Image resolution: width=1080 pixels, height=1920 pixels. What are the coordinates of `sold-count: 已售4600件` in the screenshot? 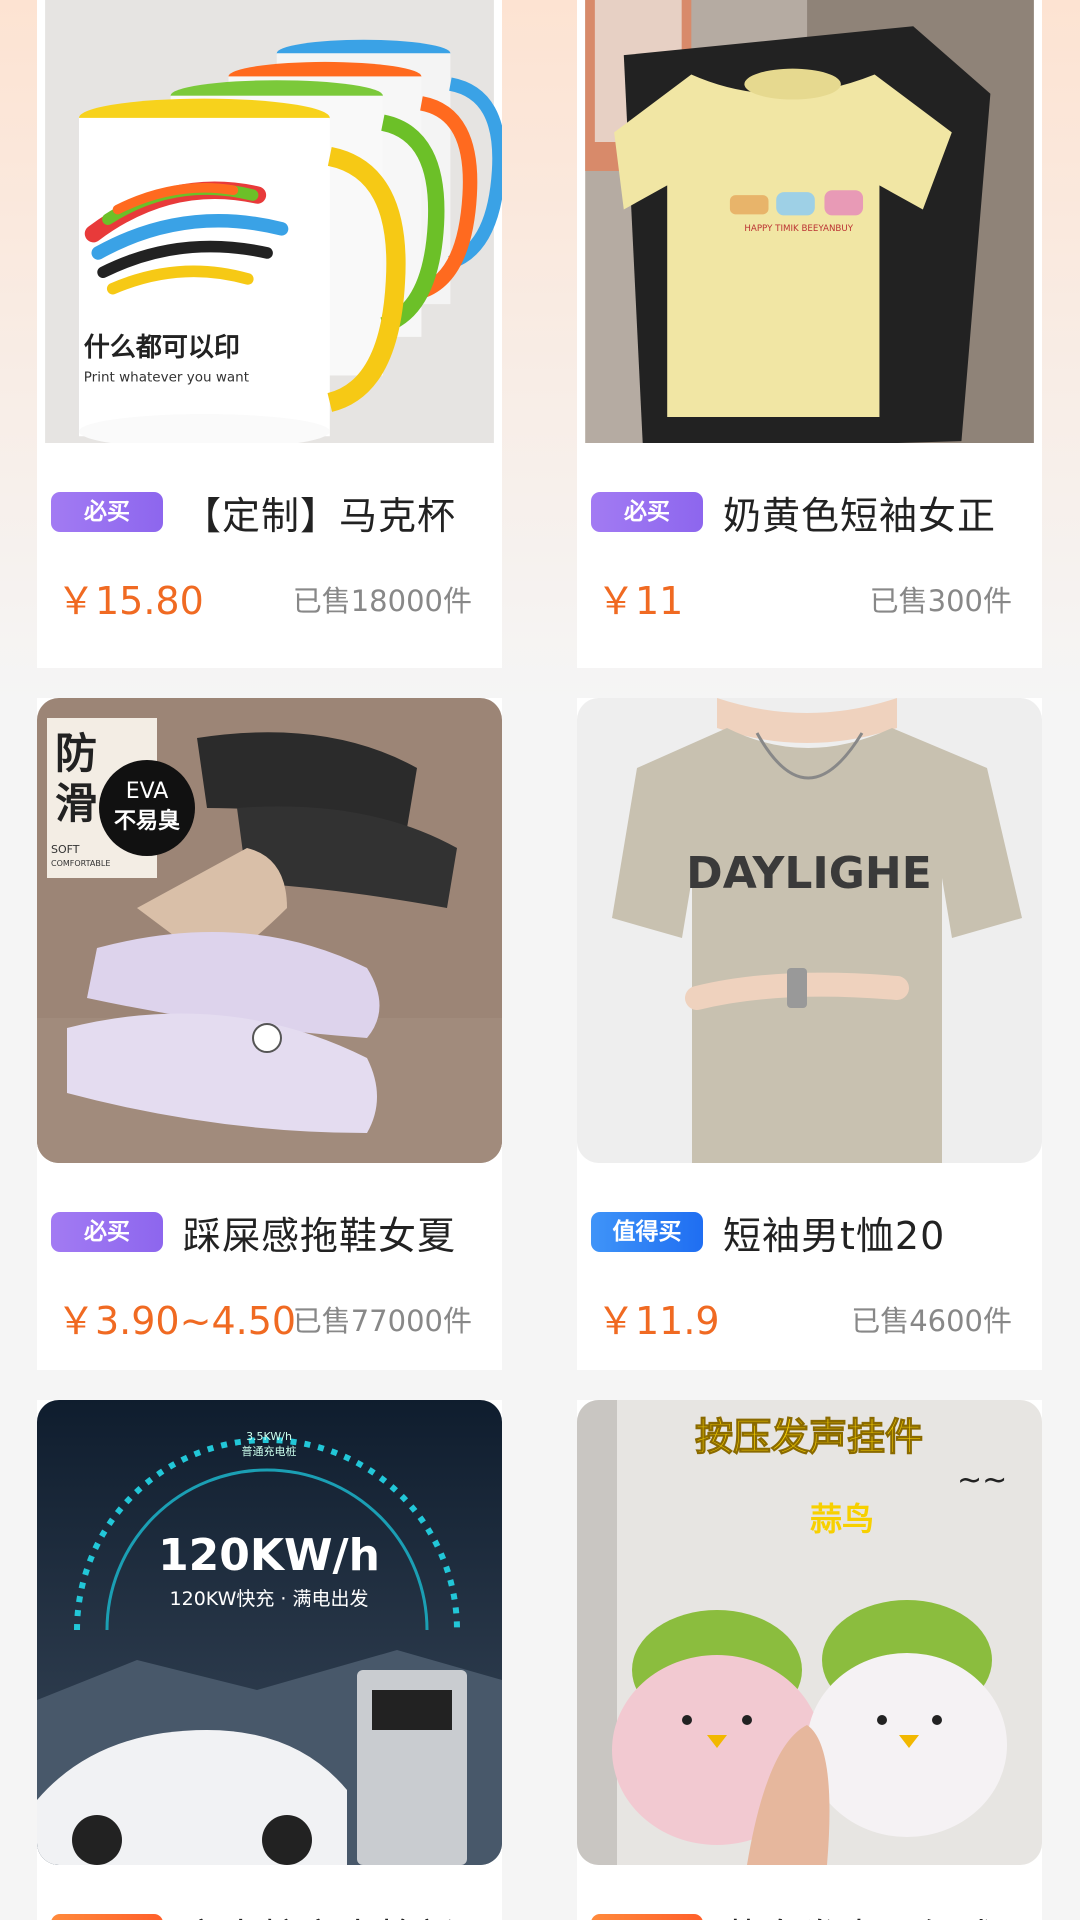 It's located at (931, 1321).